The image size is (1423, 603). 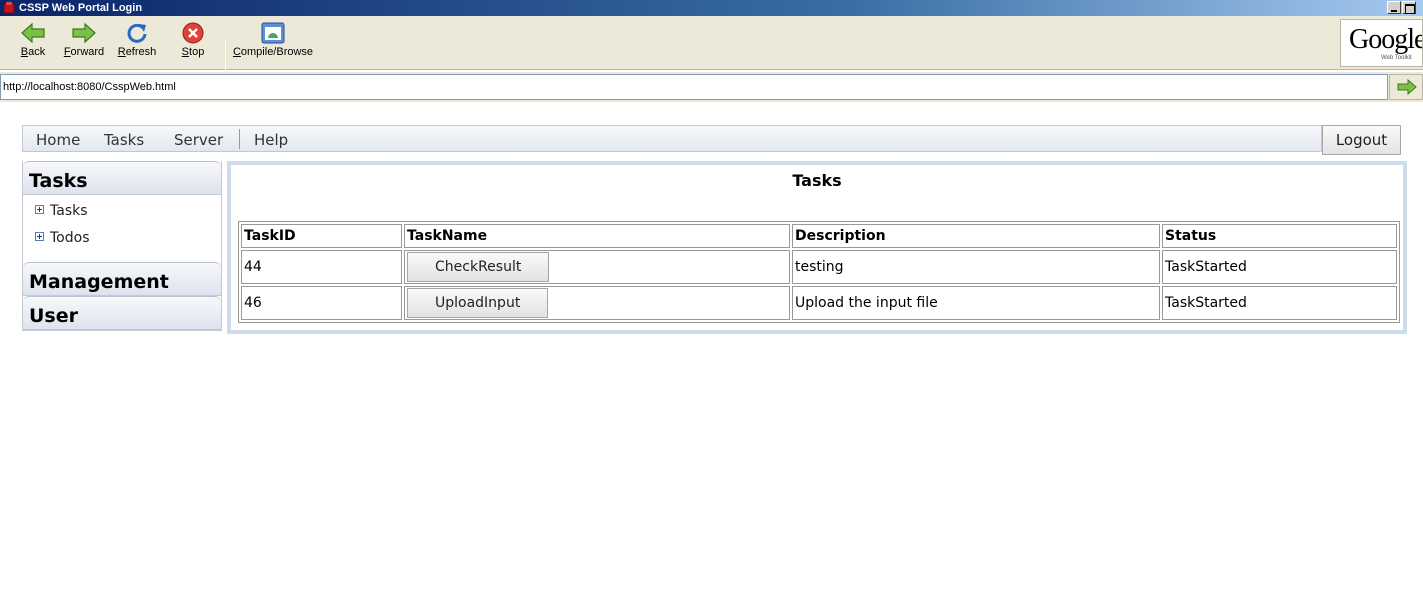 What do you see at coordinates (84, 52) in the screenshot?
I see `forward-label: Forward` at bounding box center [84, 52].